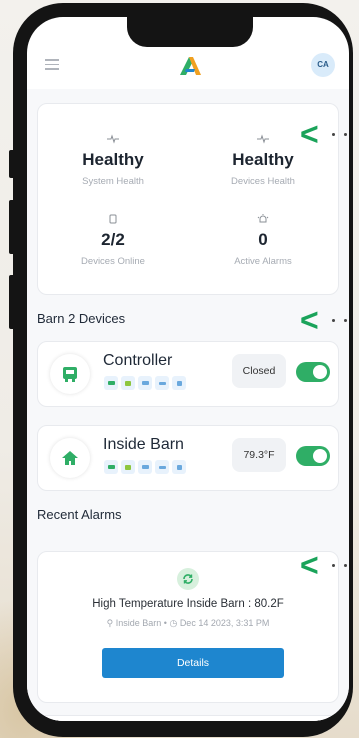 This screenshot has height=738, width=359. What do you see at coordinates (224, 623) in the screenshot?
I see `alarm-timestamp: Dec 14 2023, 3:31 PM` at bounding box center [224, 623].